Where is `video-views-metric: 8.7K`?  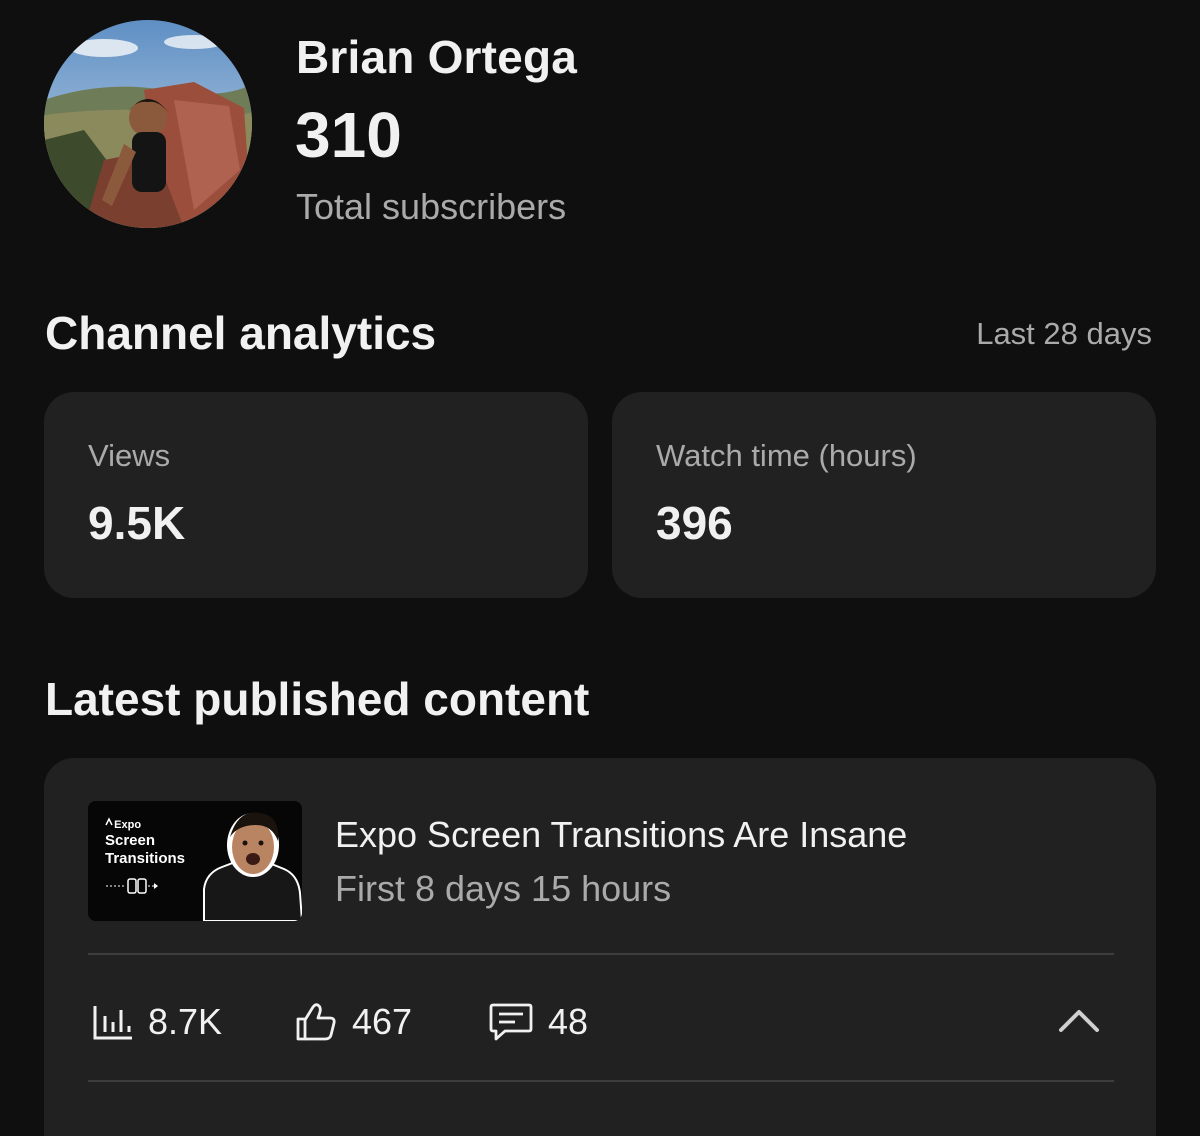 video-views-metric: 8.7K is located at coordinates (156, 1022).